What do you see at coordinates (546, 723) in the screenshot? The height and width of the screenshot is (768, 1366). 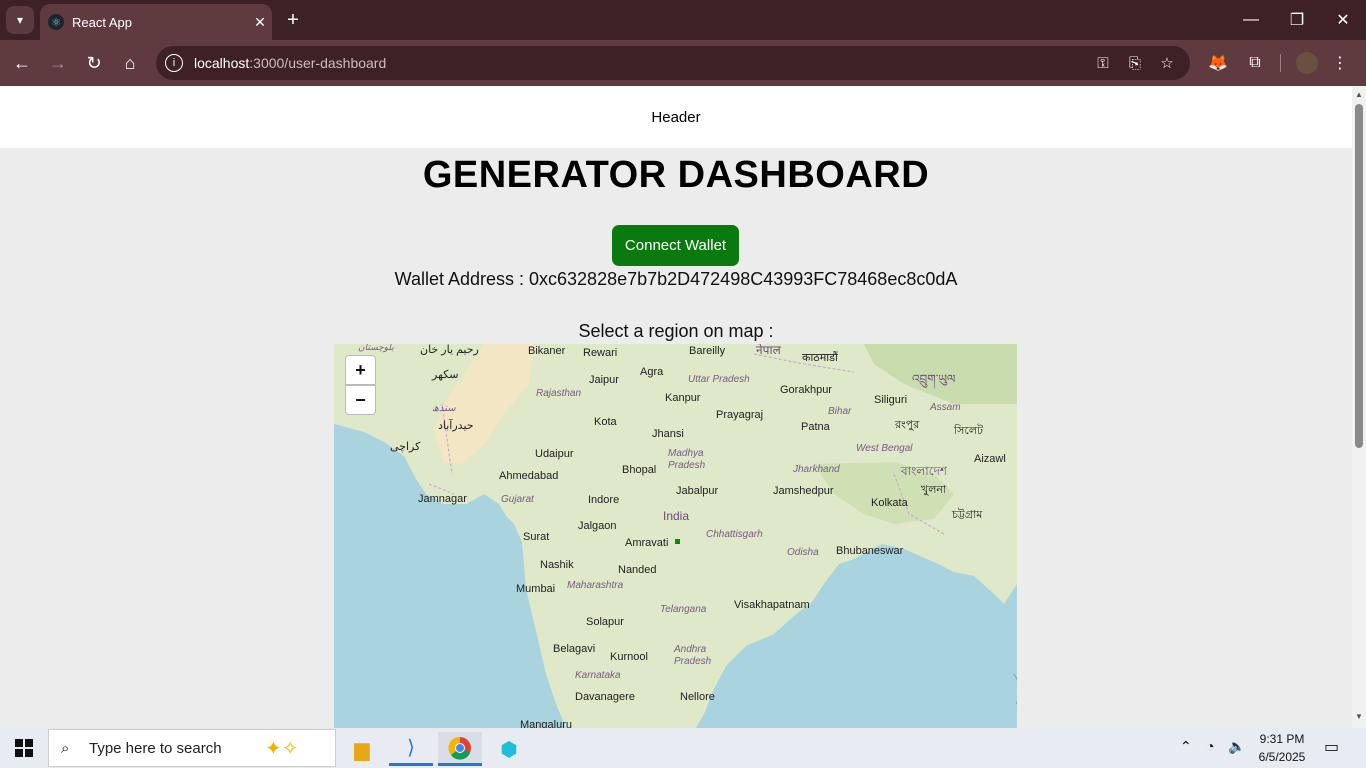 I see `map-label-mangaluru: Mangaluru` at bounding box center [546, 723].